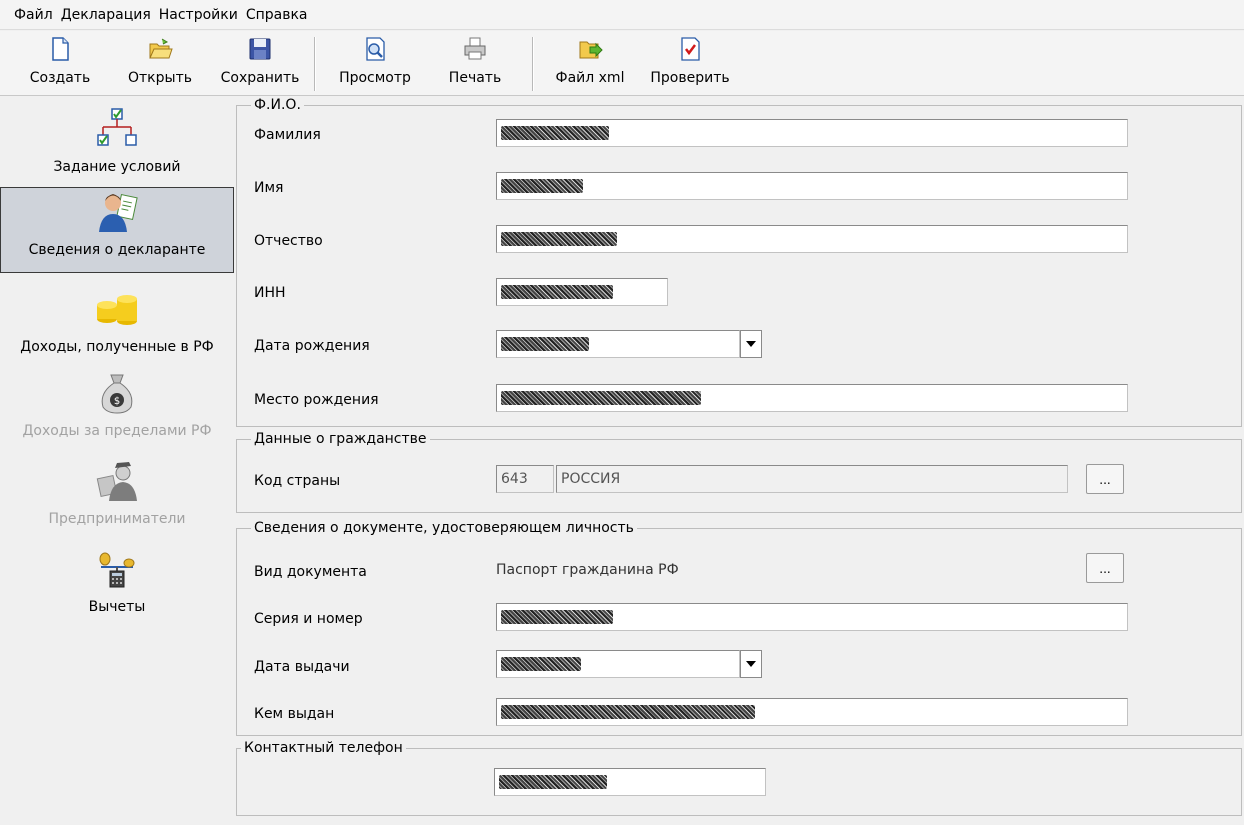 This screenshot has width=1244, height=825. I want to click on menu-settings: Настройки, so click(198, 15).